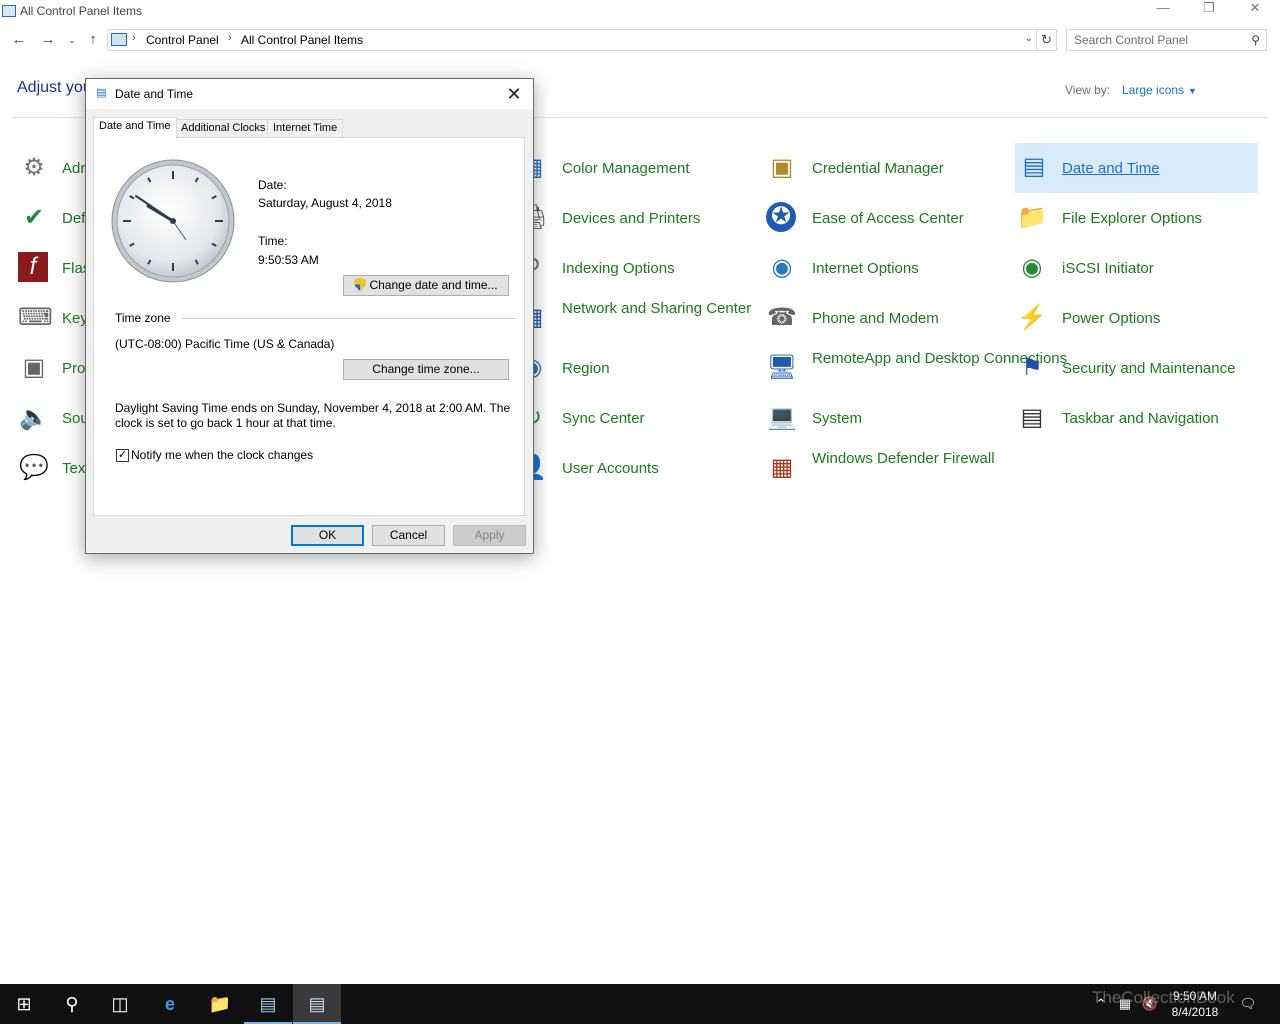  I want to click on breadcrumb-all-items: All Control Panel Items, so click(302, 40).